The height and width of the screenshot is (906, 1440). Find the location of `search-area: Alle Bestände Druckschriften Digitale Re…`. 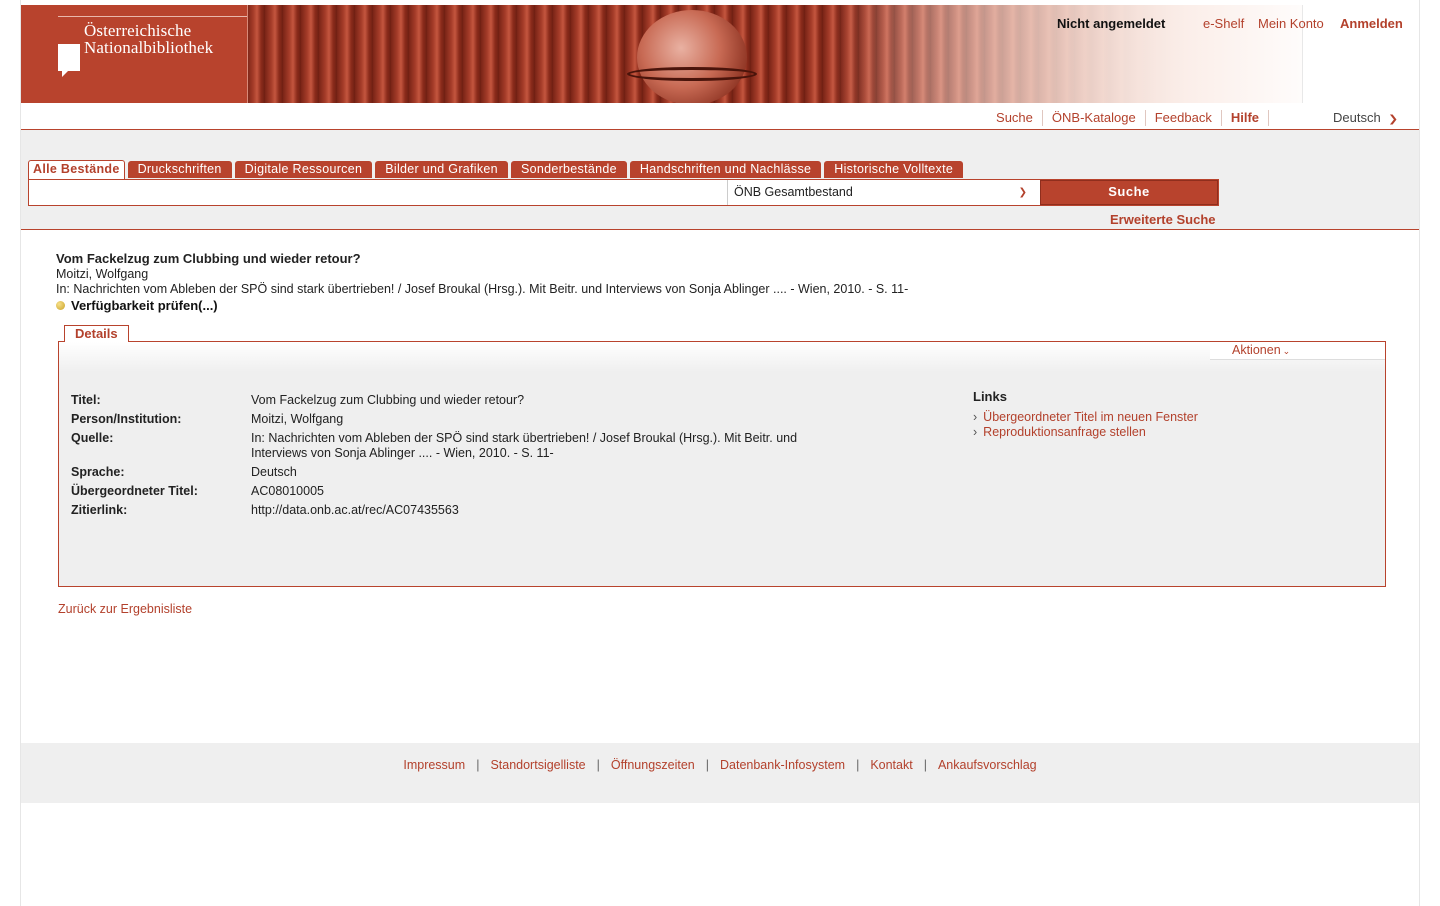

search-area: Alle Bestände Druckschriften Digitale Re… is located at coordinates (720, 180).